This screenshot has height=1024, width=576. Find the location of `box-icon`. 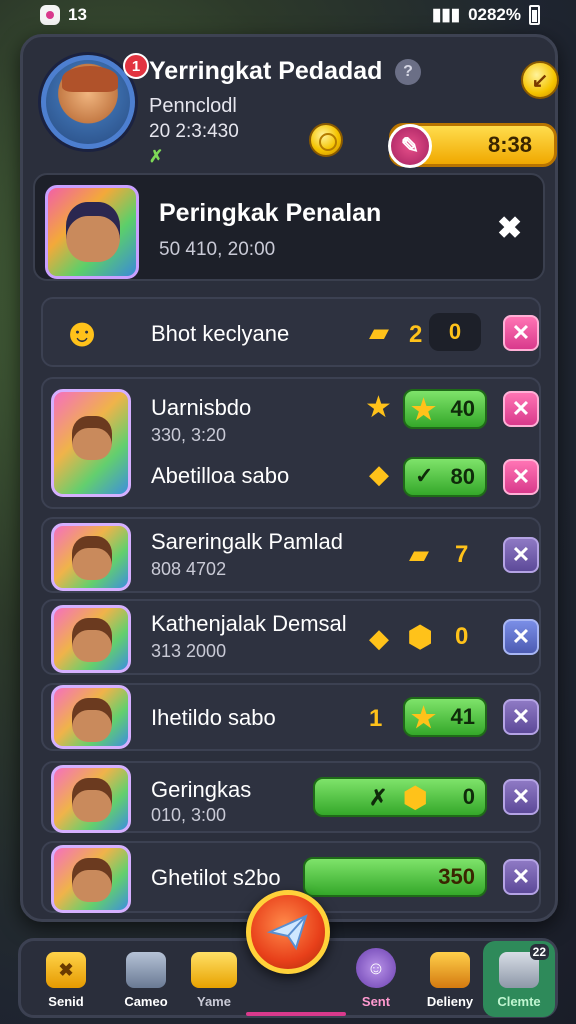

box-icon is located at coordinates (450, 970).